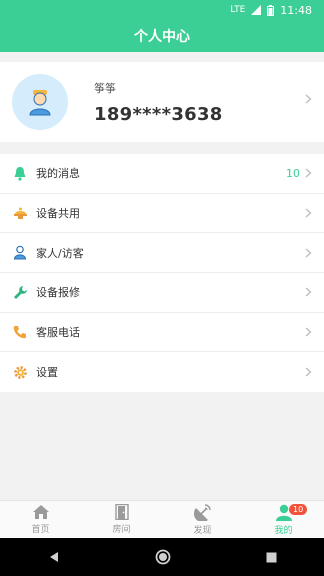 This screenshot has height=576, width=324. Describe the element at coordinates (20, 292) in the screenshot. I see `wrench-icon` at that location.